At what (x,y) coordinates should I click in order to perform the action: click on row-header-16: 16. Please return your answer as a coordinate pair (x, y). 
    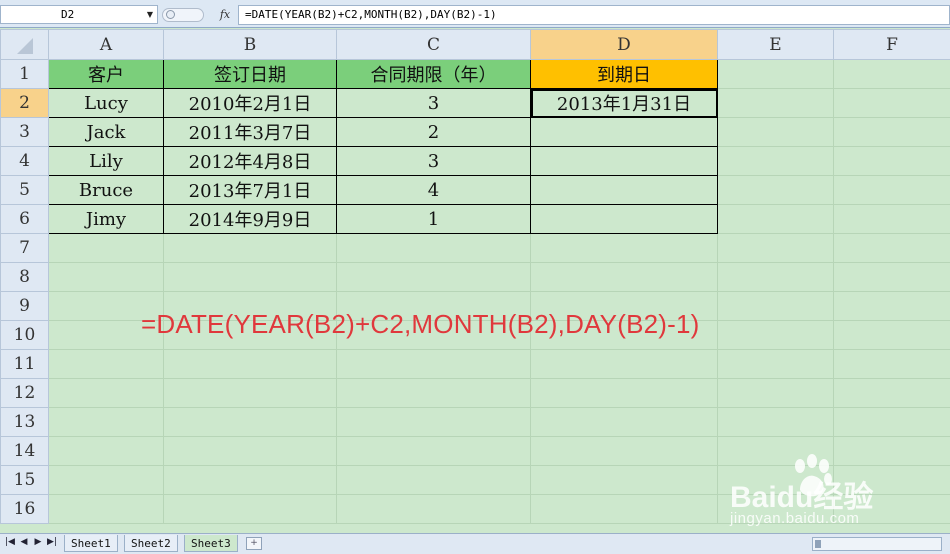
    Looking at the image, I should click on (24, 509).